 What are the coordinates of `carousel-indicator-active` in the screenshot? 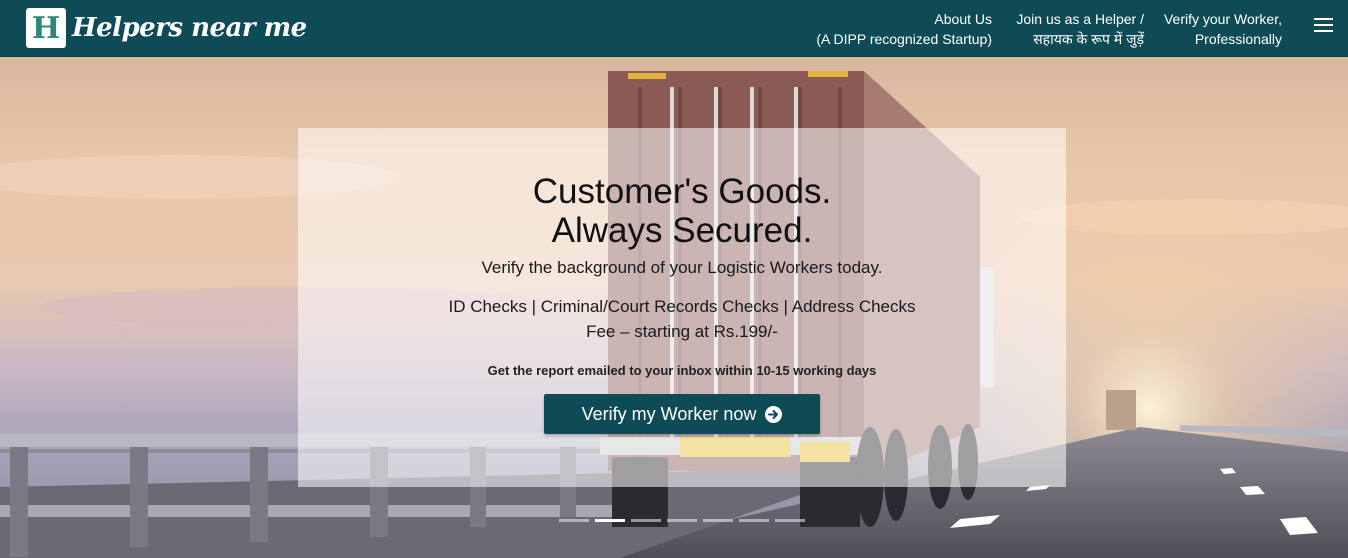 It's located at (610, 520).